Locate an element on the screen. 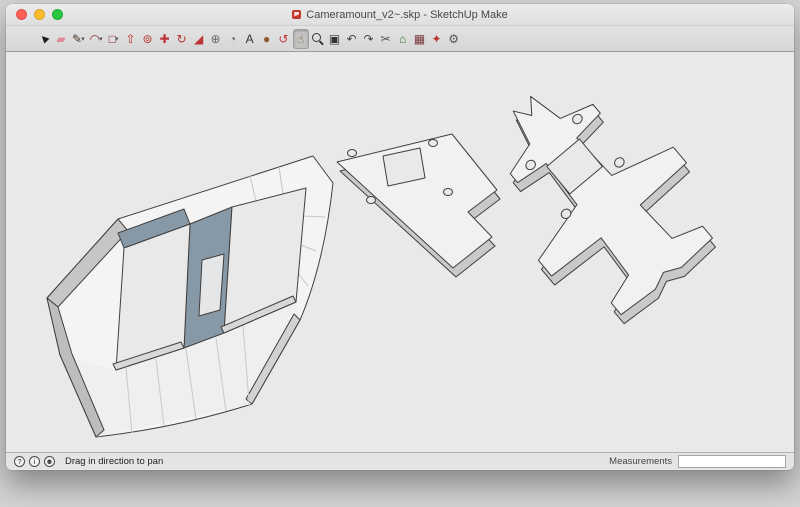 This screenshot has height=507, width=800. text-icon: A is located at coordinates (249, 38).